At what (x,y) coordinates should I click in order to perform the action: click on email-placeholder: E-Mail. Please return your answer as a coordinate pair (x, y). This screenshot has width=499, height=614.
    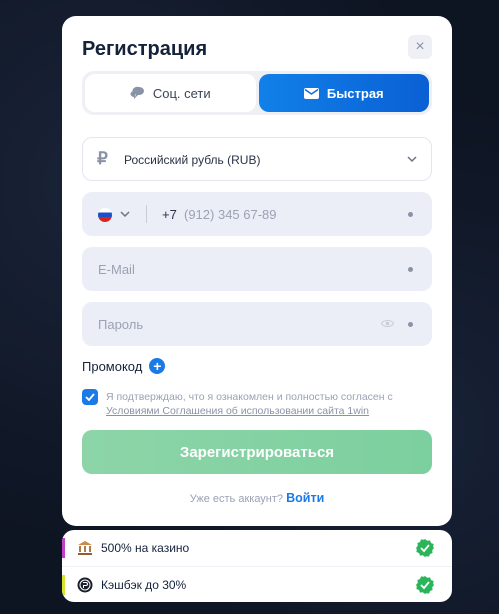
    Looking at the image, I should click on (116, 269).